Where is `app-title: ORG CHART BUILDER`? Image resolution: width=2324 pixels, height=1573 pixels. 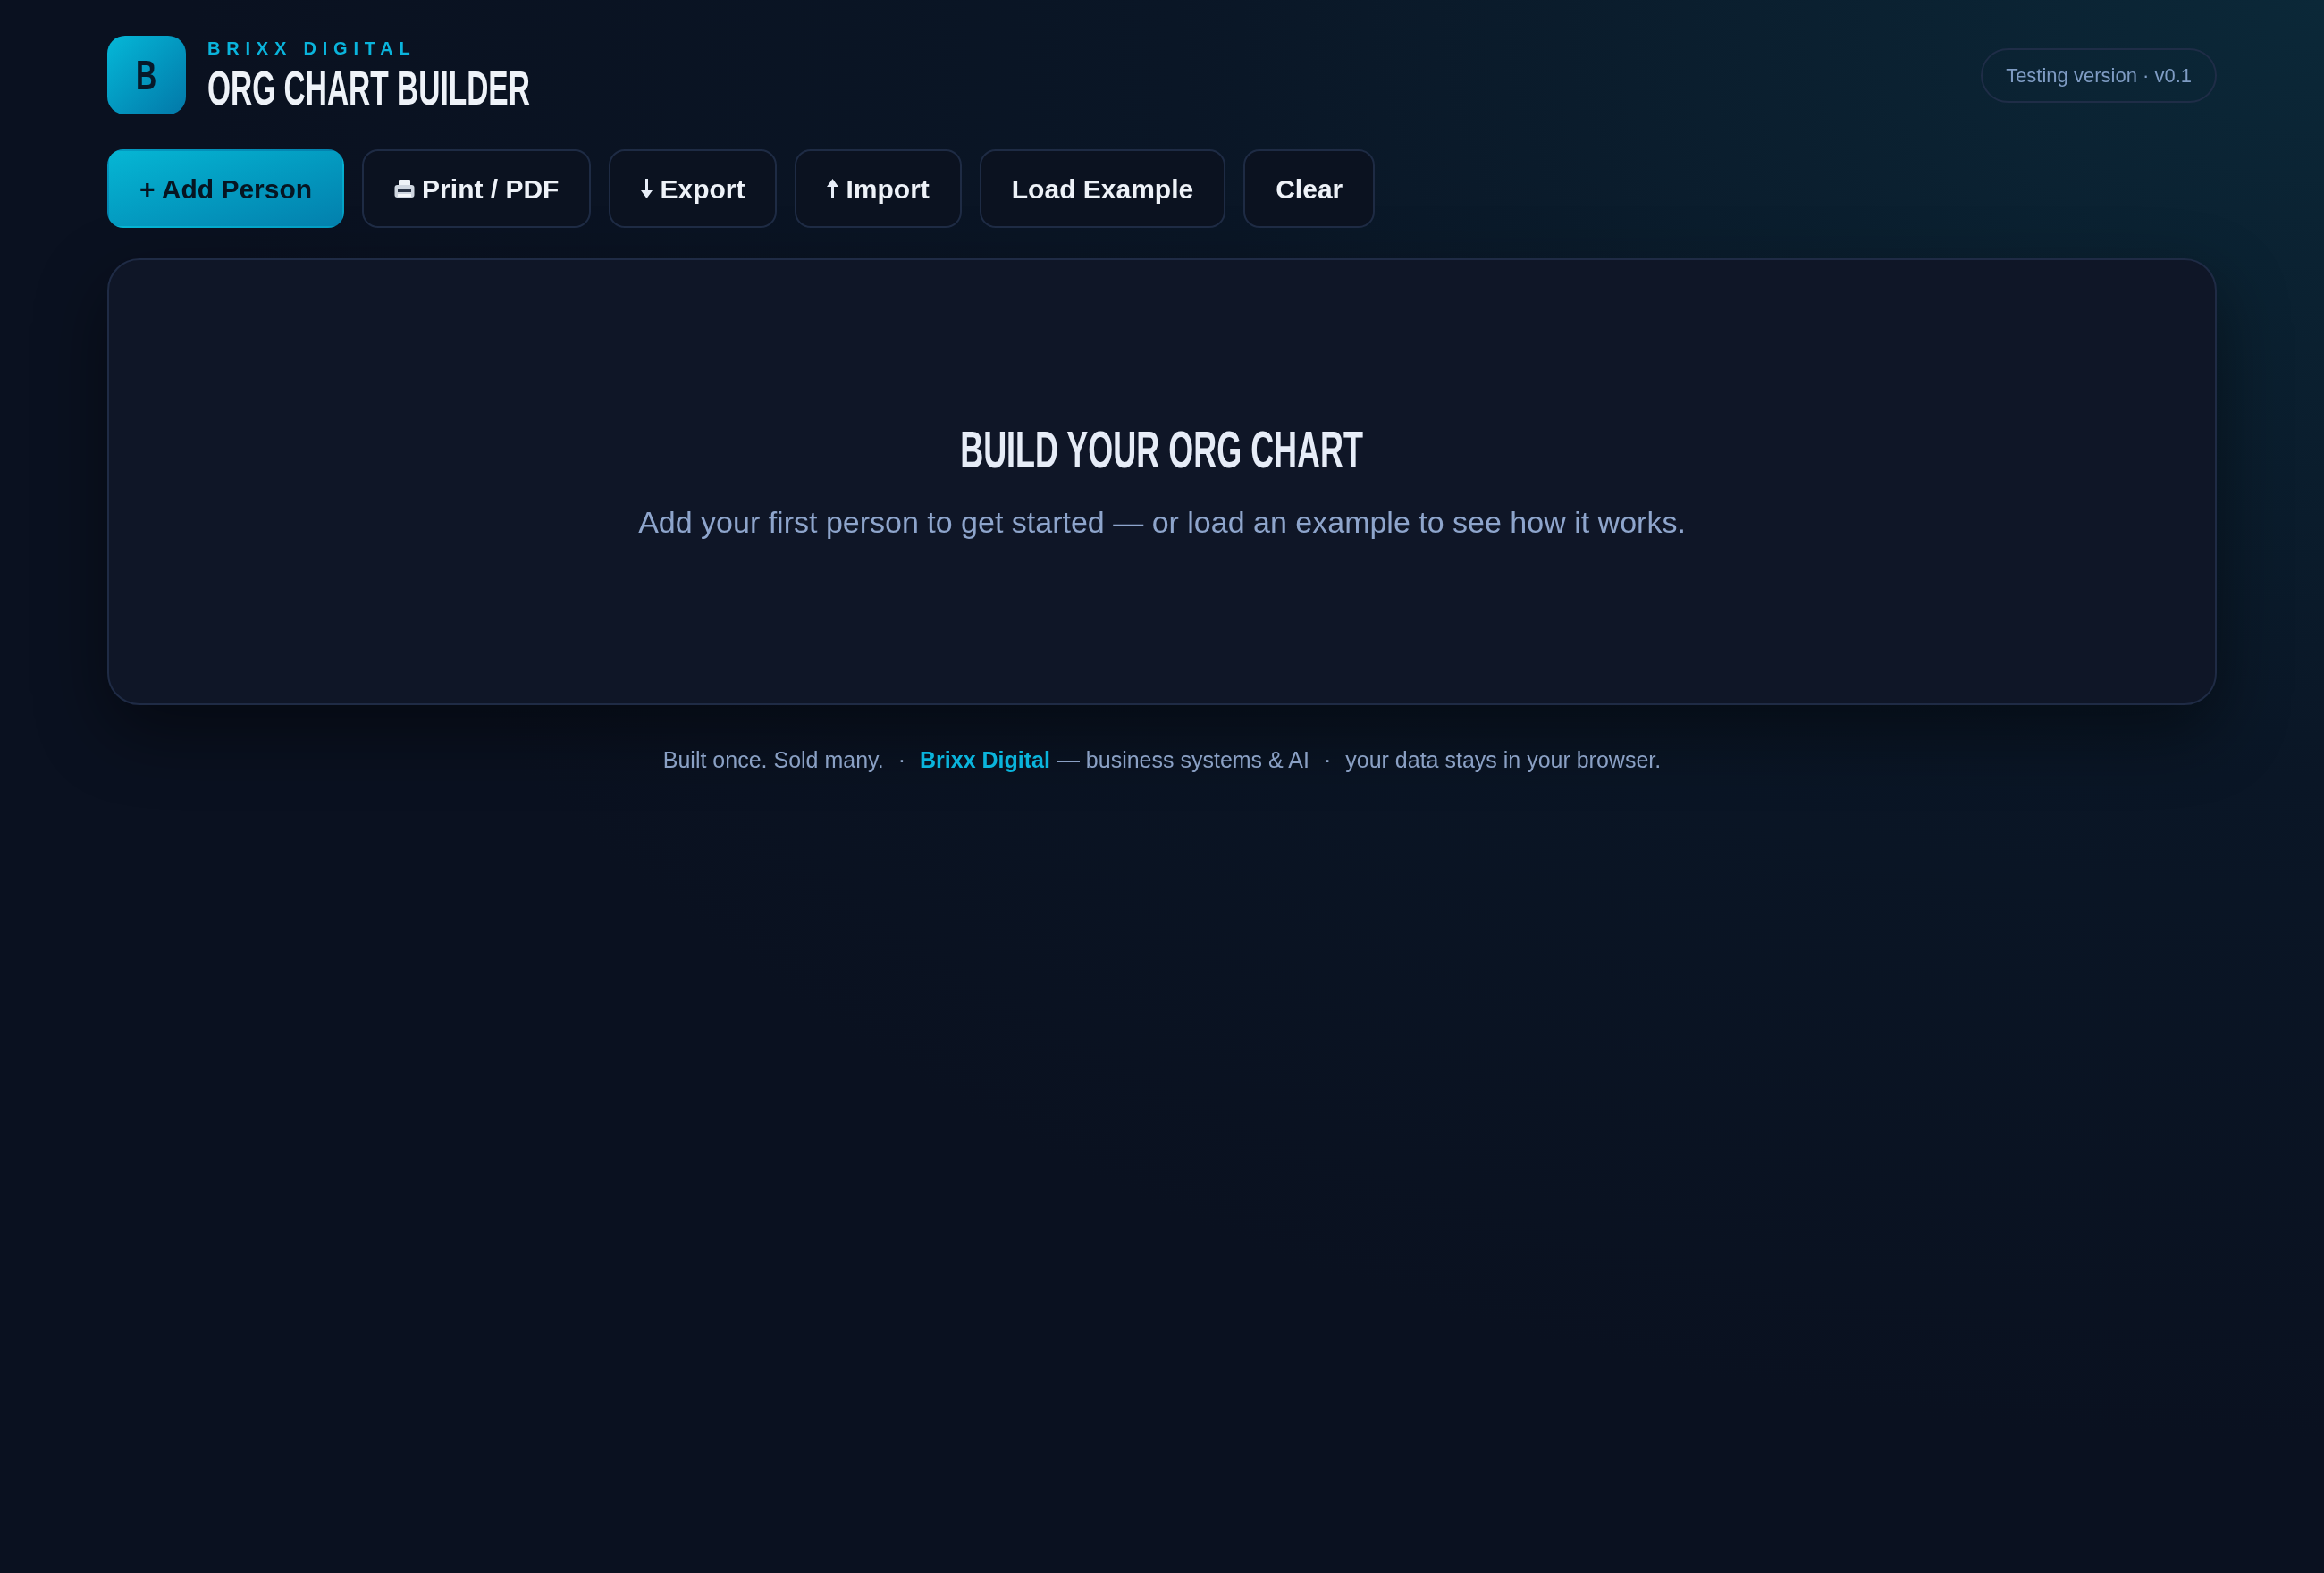 app-title: ORG CHART BUILDER is located at coordinates (368, 88).